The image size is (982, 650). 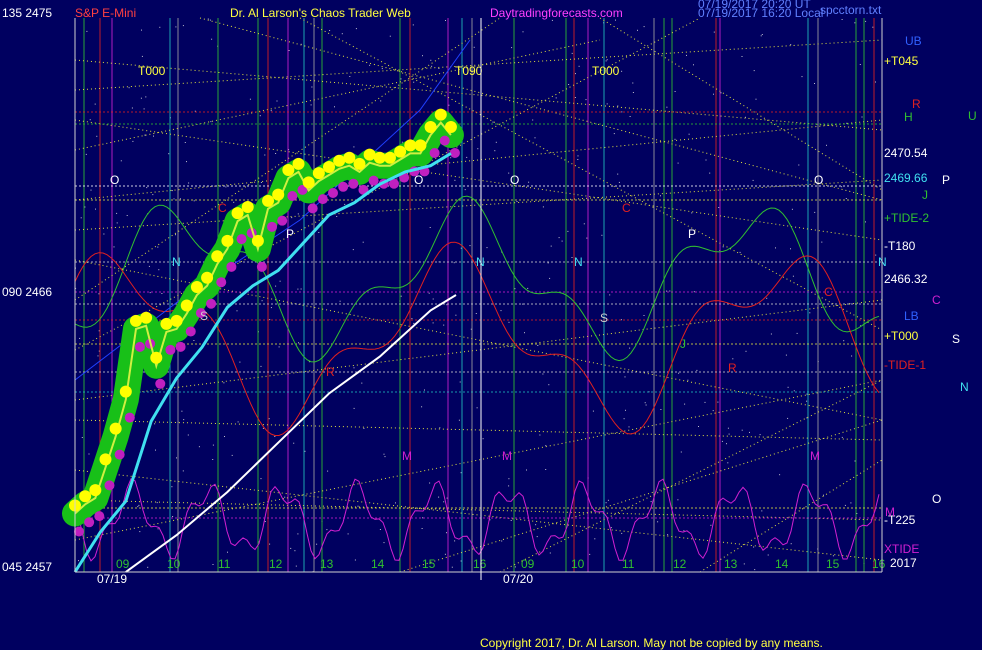 I want to click on site-url: Daytradingforecasts.com, so click(x=556, y=13).